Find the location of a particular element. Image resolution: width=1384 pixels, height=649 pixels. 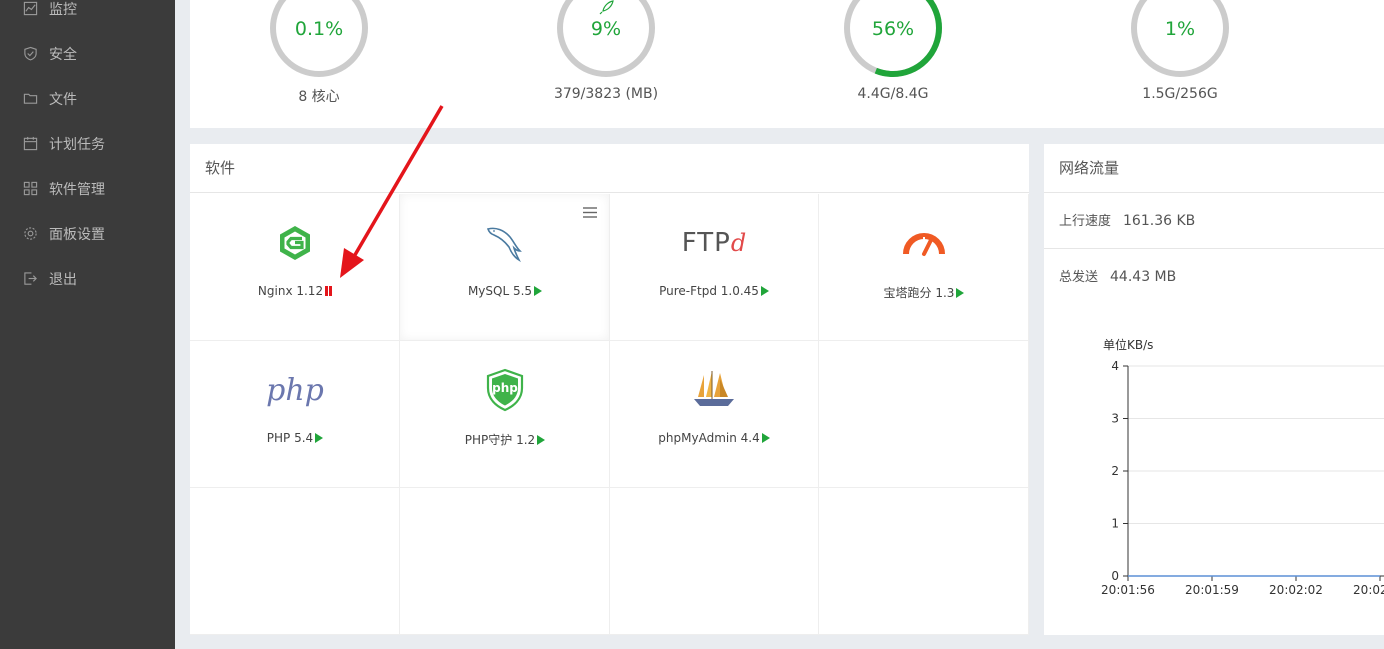

php-logo-text: php is located at coordinates (295, 390).